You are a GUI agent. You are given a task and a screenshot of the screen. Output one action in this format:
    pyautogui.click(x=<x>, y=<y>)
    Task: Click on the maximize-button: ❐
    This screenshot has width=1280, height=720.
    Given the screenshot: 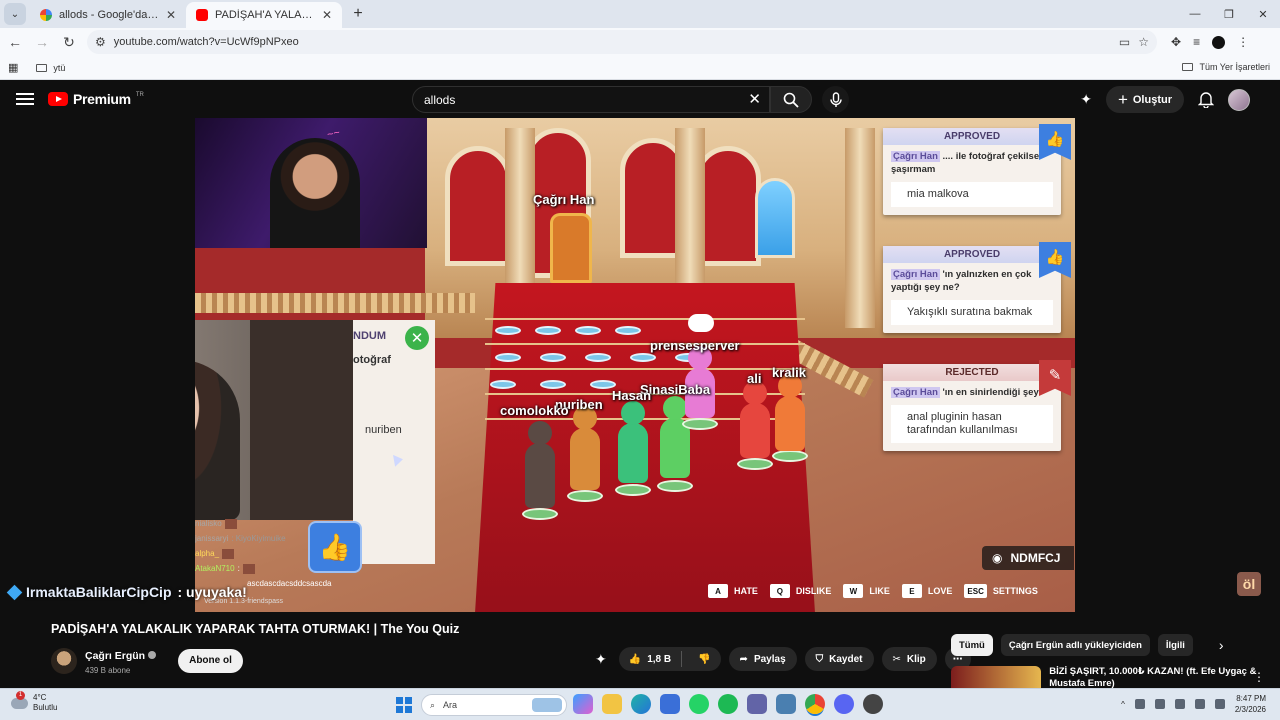 What is the action you would take?
    pyautogui.click(x=1229, y=14)
    